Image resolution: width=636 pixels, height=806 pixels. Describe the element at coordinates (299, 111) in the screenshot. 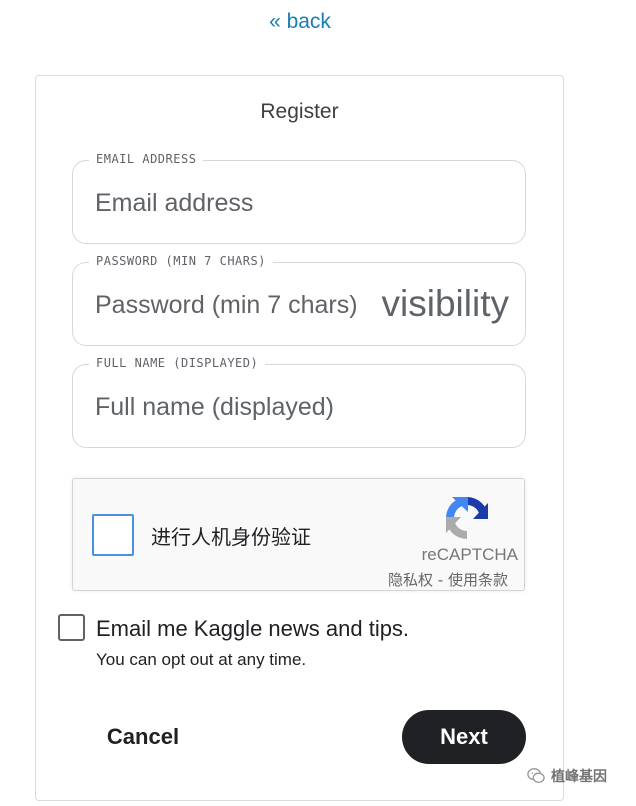

I see `page-title: Register` at that location.